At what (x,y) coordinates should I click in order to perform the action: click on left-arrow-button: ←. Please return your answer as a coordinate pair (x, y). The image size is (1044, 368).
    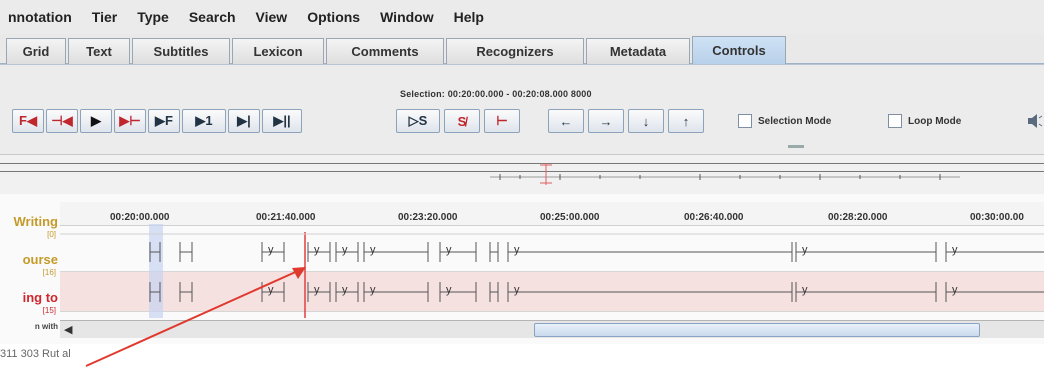
    Looking at the image, I should click on (566, 121).